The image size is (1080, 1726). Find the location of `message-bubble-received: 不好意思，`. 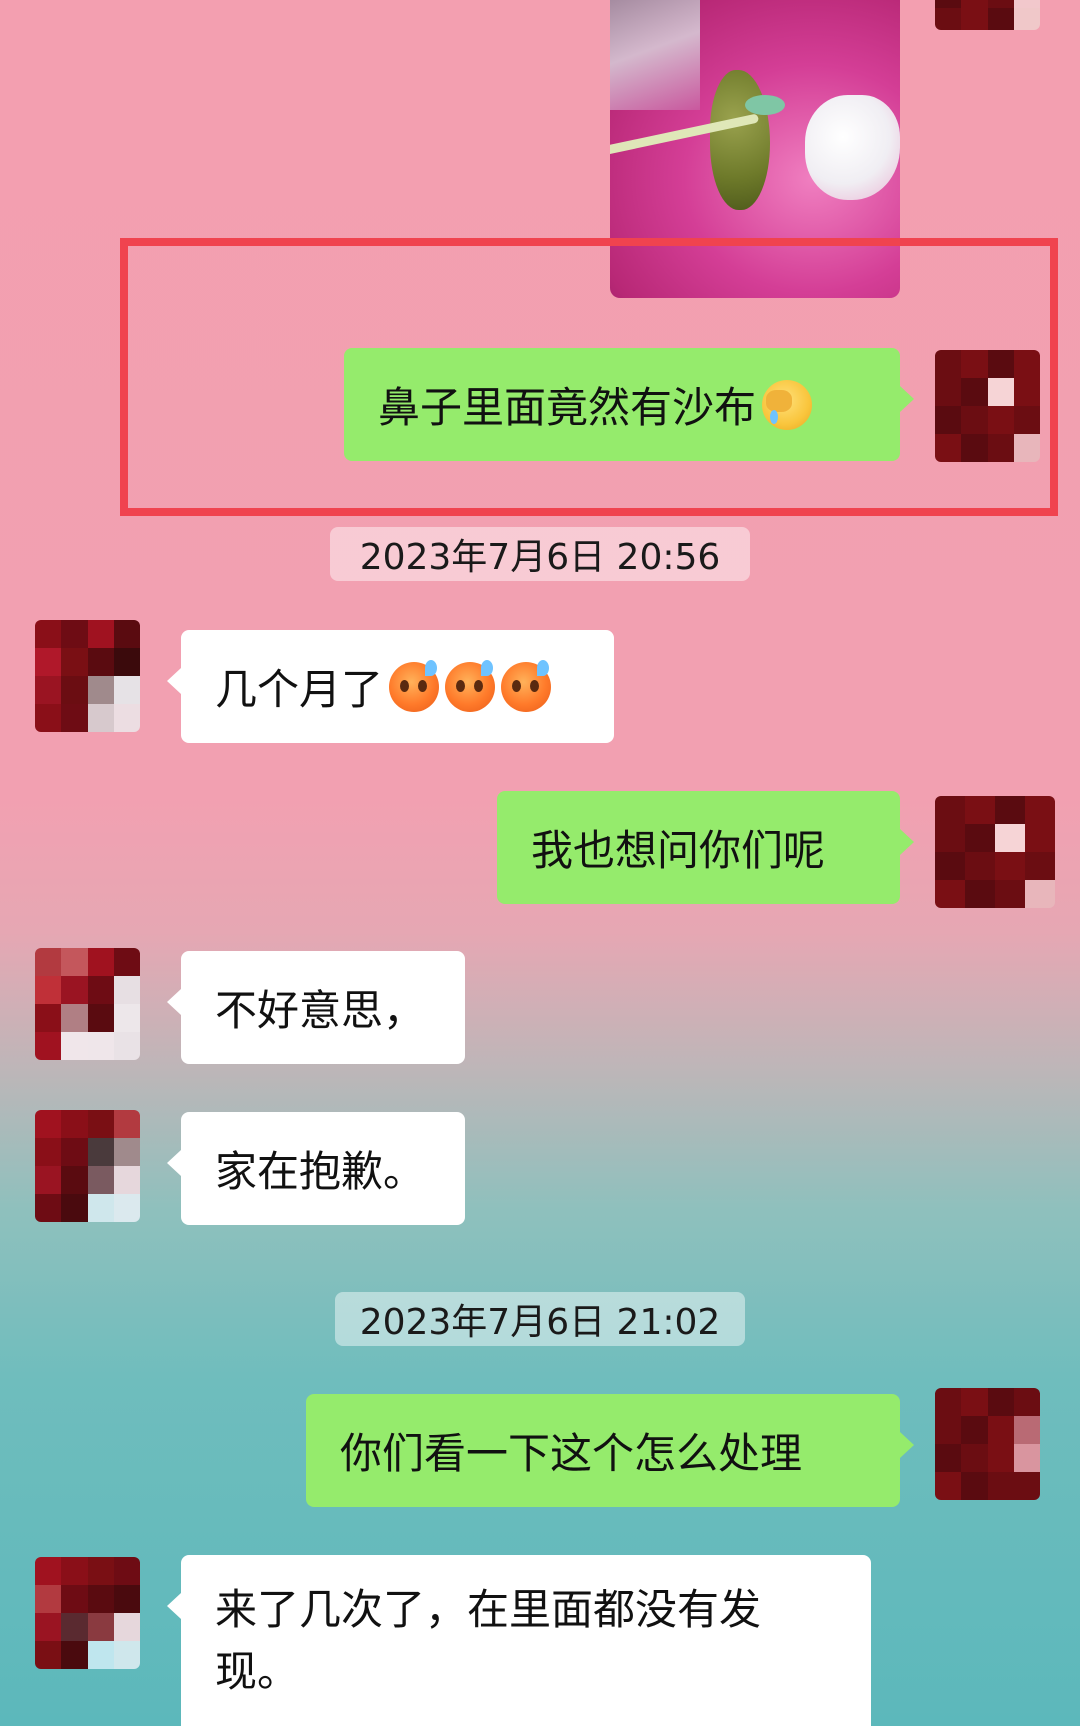

message-bubble-received: 不好意思， is located at coordinates (316, 1007).